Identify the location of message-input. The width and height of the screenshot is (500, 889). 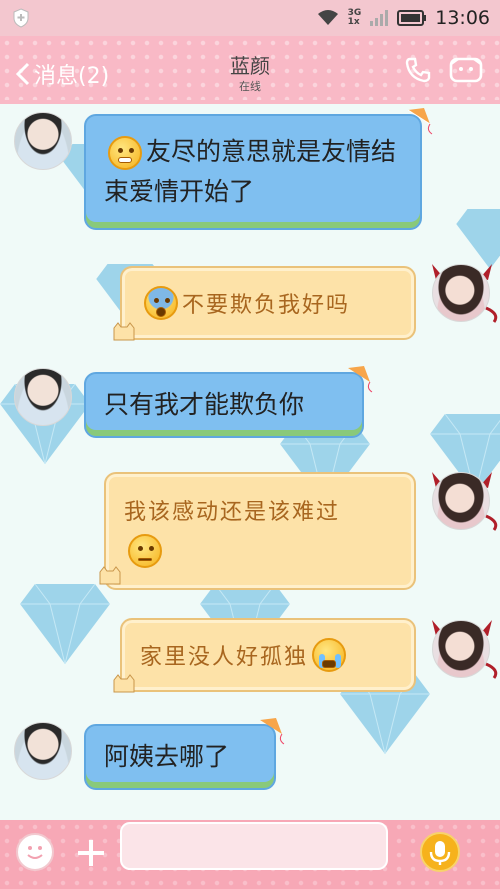
(254, 846).